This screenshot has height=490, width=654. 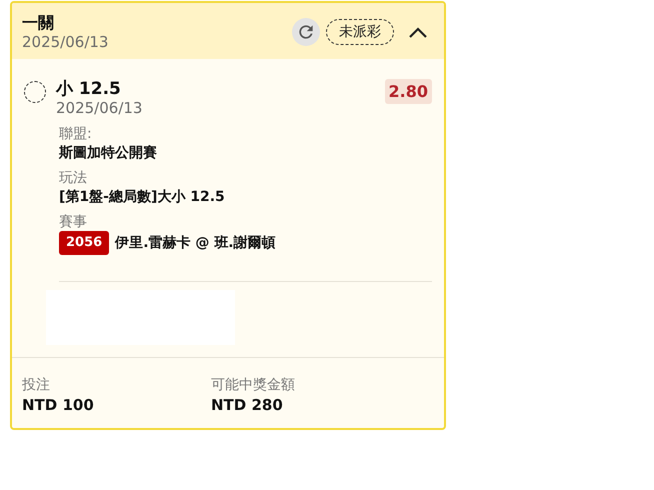 What do you see at coordinates (36, 385) in the screenshot?
I see `summary-label: 投注` at bounding box center [36, 385].